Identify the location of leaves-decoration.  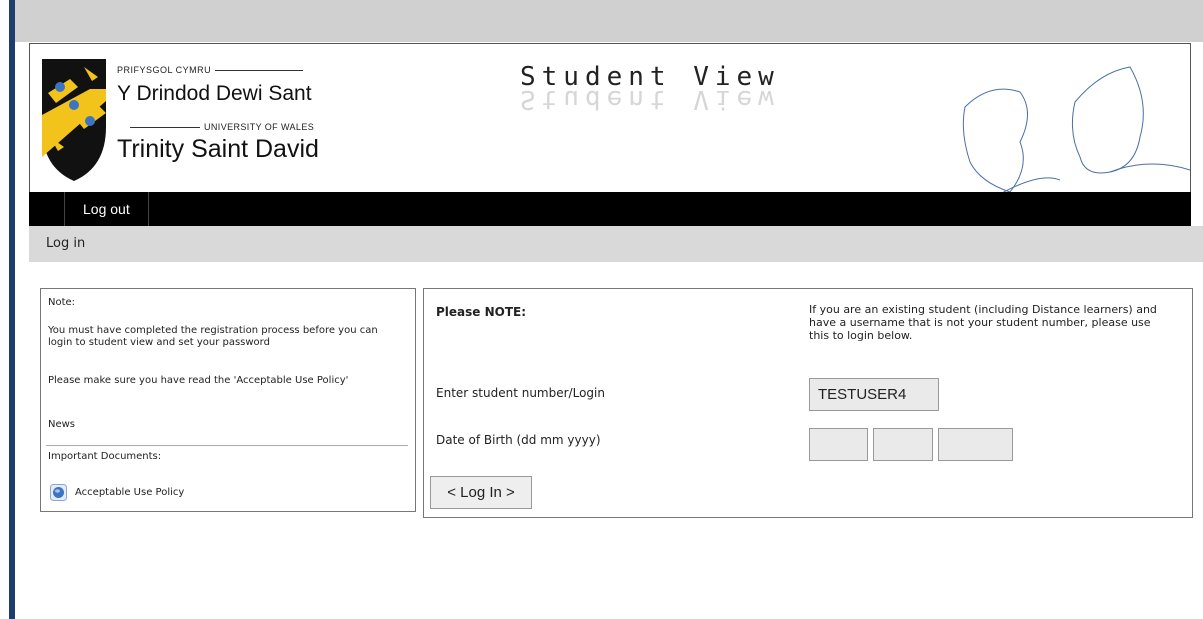
(1076, 130).